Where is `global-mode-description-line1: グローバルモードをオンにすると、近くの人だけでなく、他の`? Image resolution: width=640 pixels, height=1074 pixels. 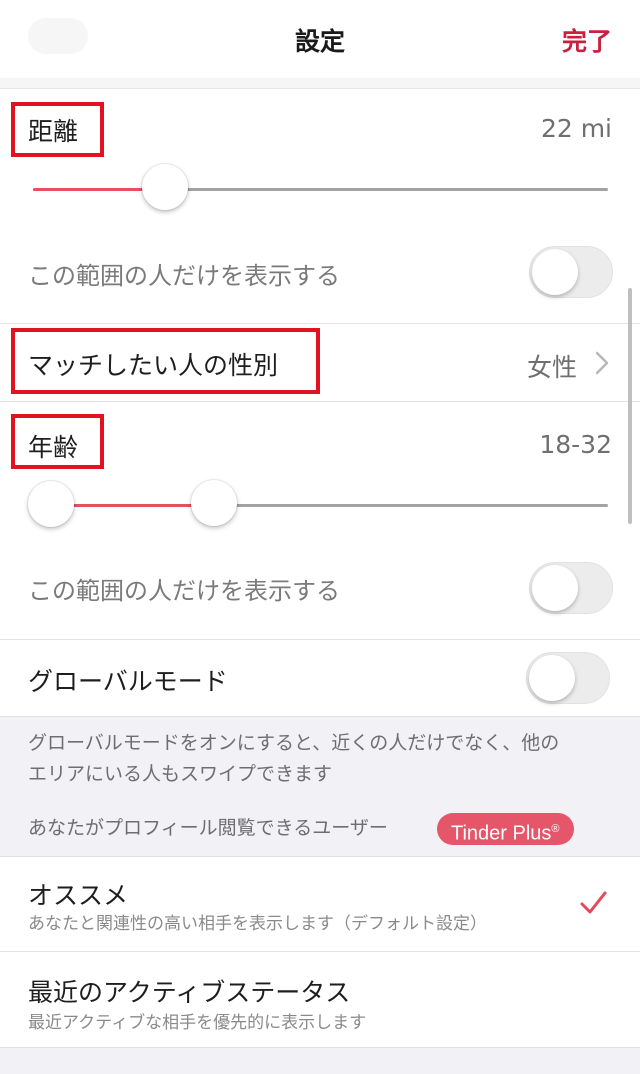
global-mode-description-line1: グローバルモードをオンにすると、近くの人だけでなく、他の is located at coordinates (294, 743).